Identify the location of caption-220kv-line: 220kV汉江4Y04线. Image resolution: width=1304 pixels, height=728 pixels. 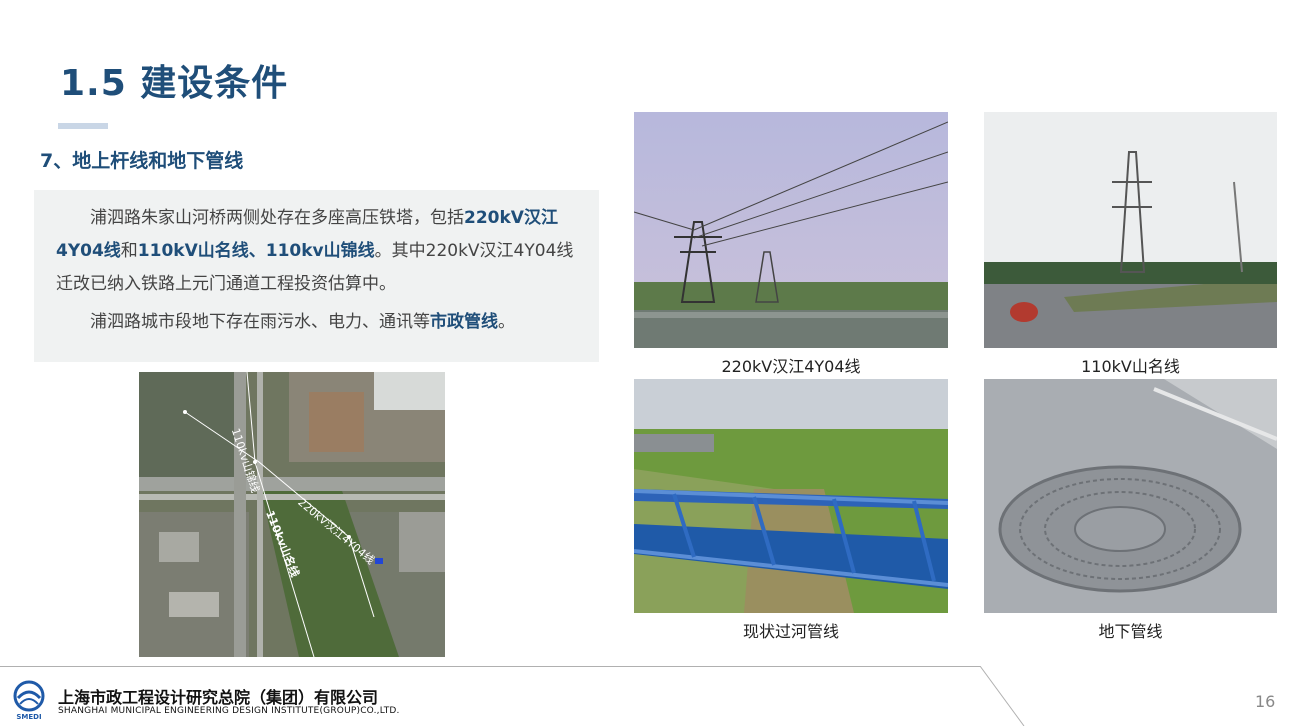
(791, 366).